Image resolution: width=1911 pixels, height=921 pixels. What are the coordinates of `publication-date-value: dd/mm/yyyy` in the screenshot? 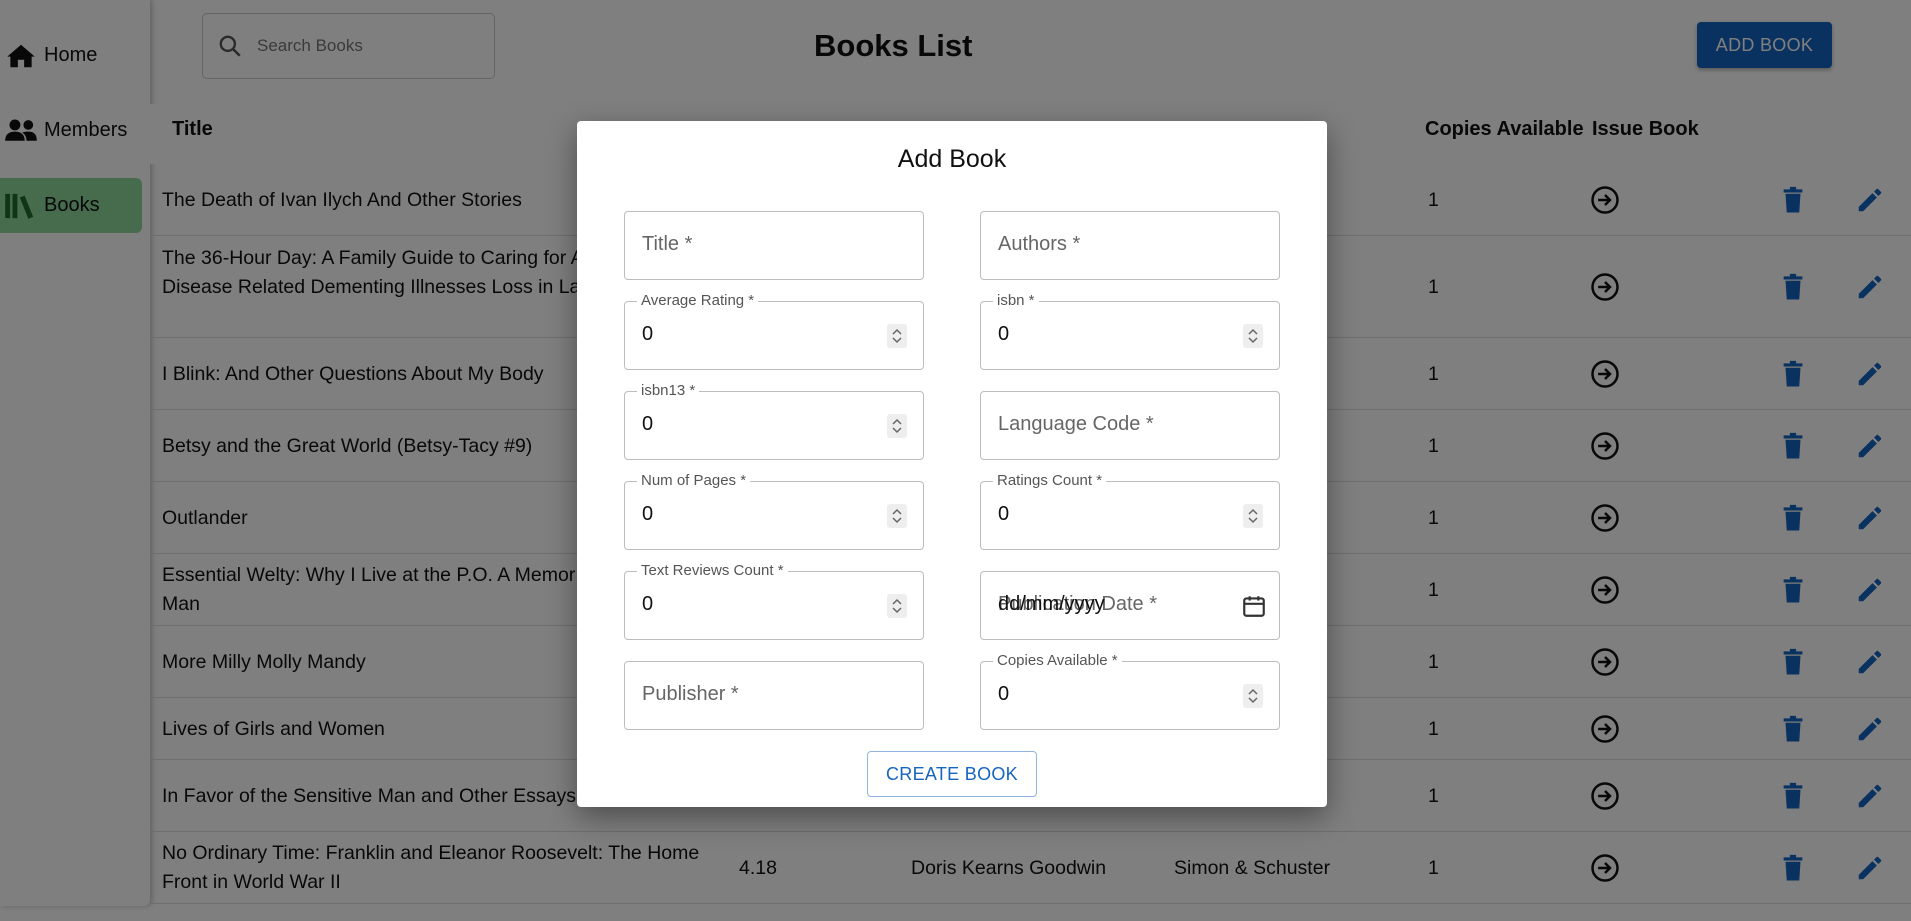 It's located at (1051, 604).